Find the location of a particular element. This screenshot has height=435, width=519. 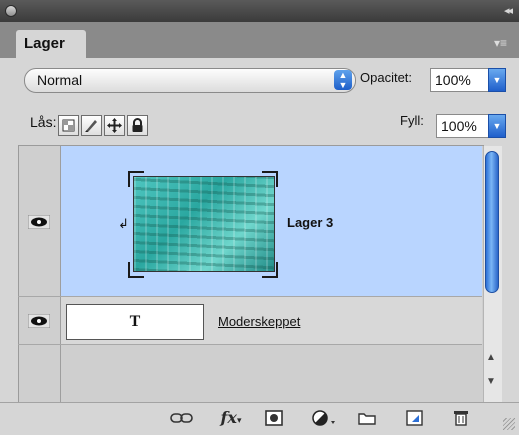

layers-toolbar is located at coordinates (259, 418).